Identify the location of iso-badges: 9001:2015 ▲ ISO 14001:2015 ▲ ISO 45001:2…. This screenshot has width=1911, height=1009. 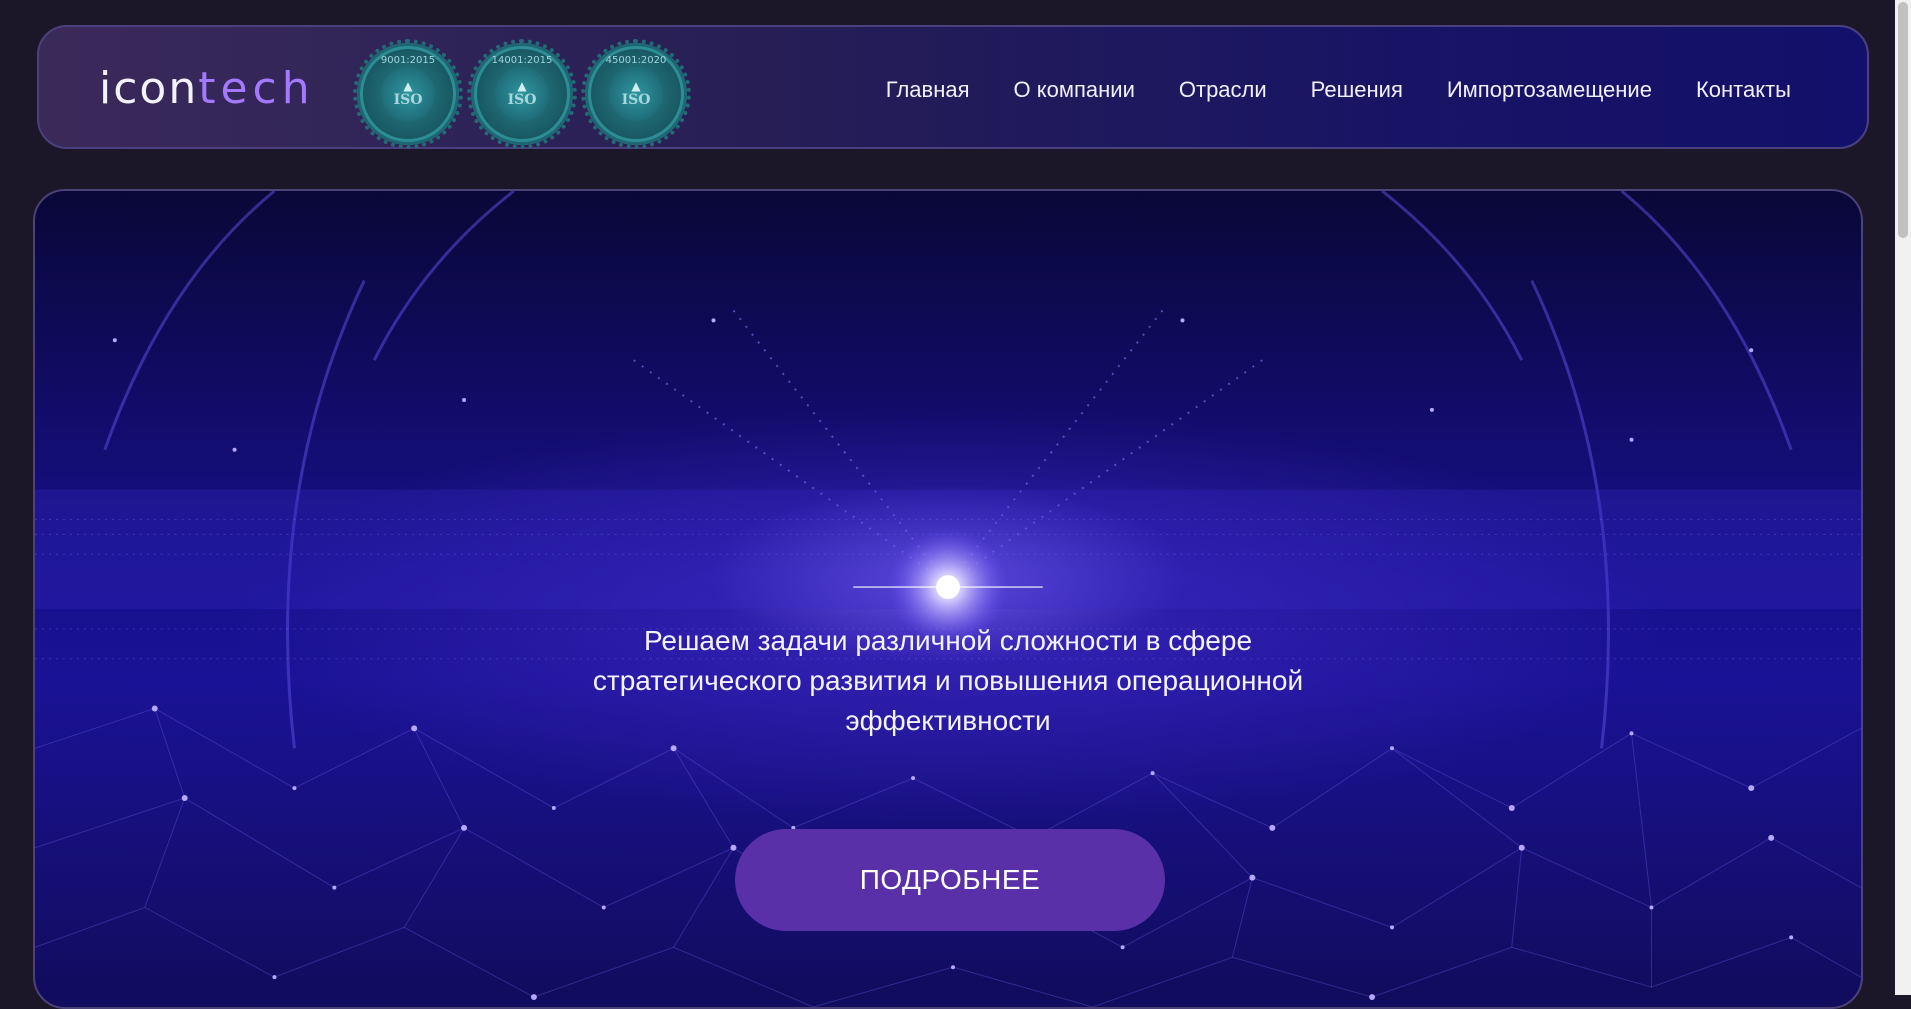
(522, 94).